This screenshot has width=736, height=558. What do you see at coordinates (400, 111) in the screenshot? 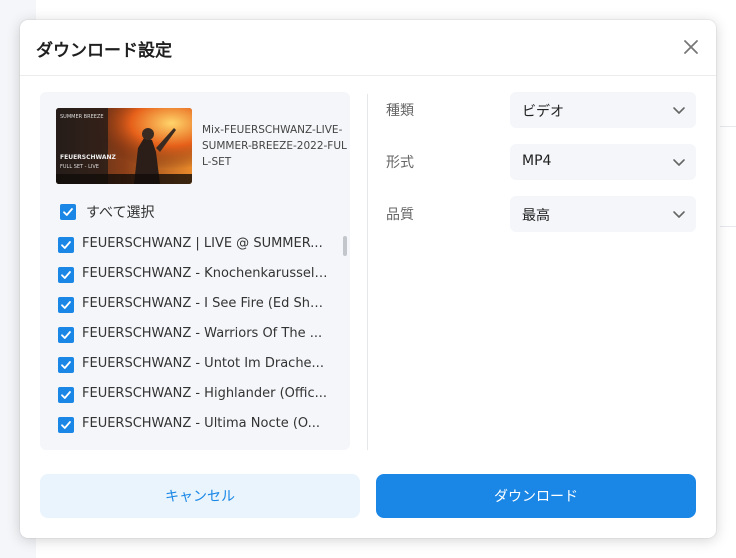
I see `type-label: 種類` at bounding box center [400, 111].